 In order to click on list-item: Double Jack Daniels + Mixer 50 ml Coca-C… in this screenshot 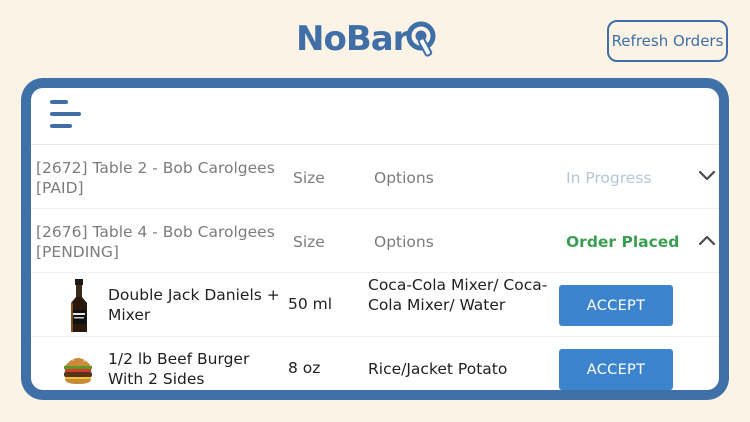, I will do `click(375, 305)`.